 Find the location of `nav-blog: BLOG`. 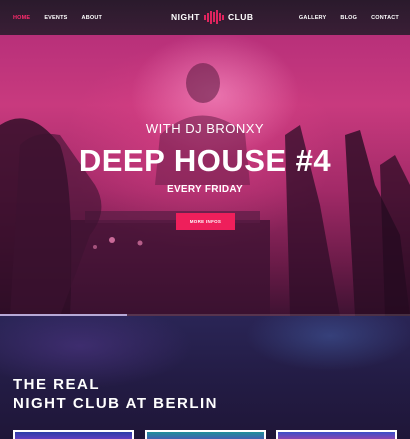

nav-blog: BLOG is located at coordinates (348, 18).